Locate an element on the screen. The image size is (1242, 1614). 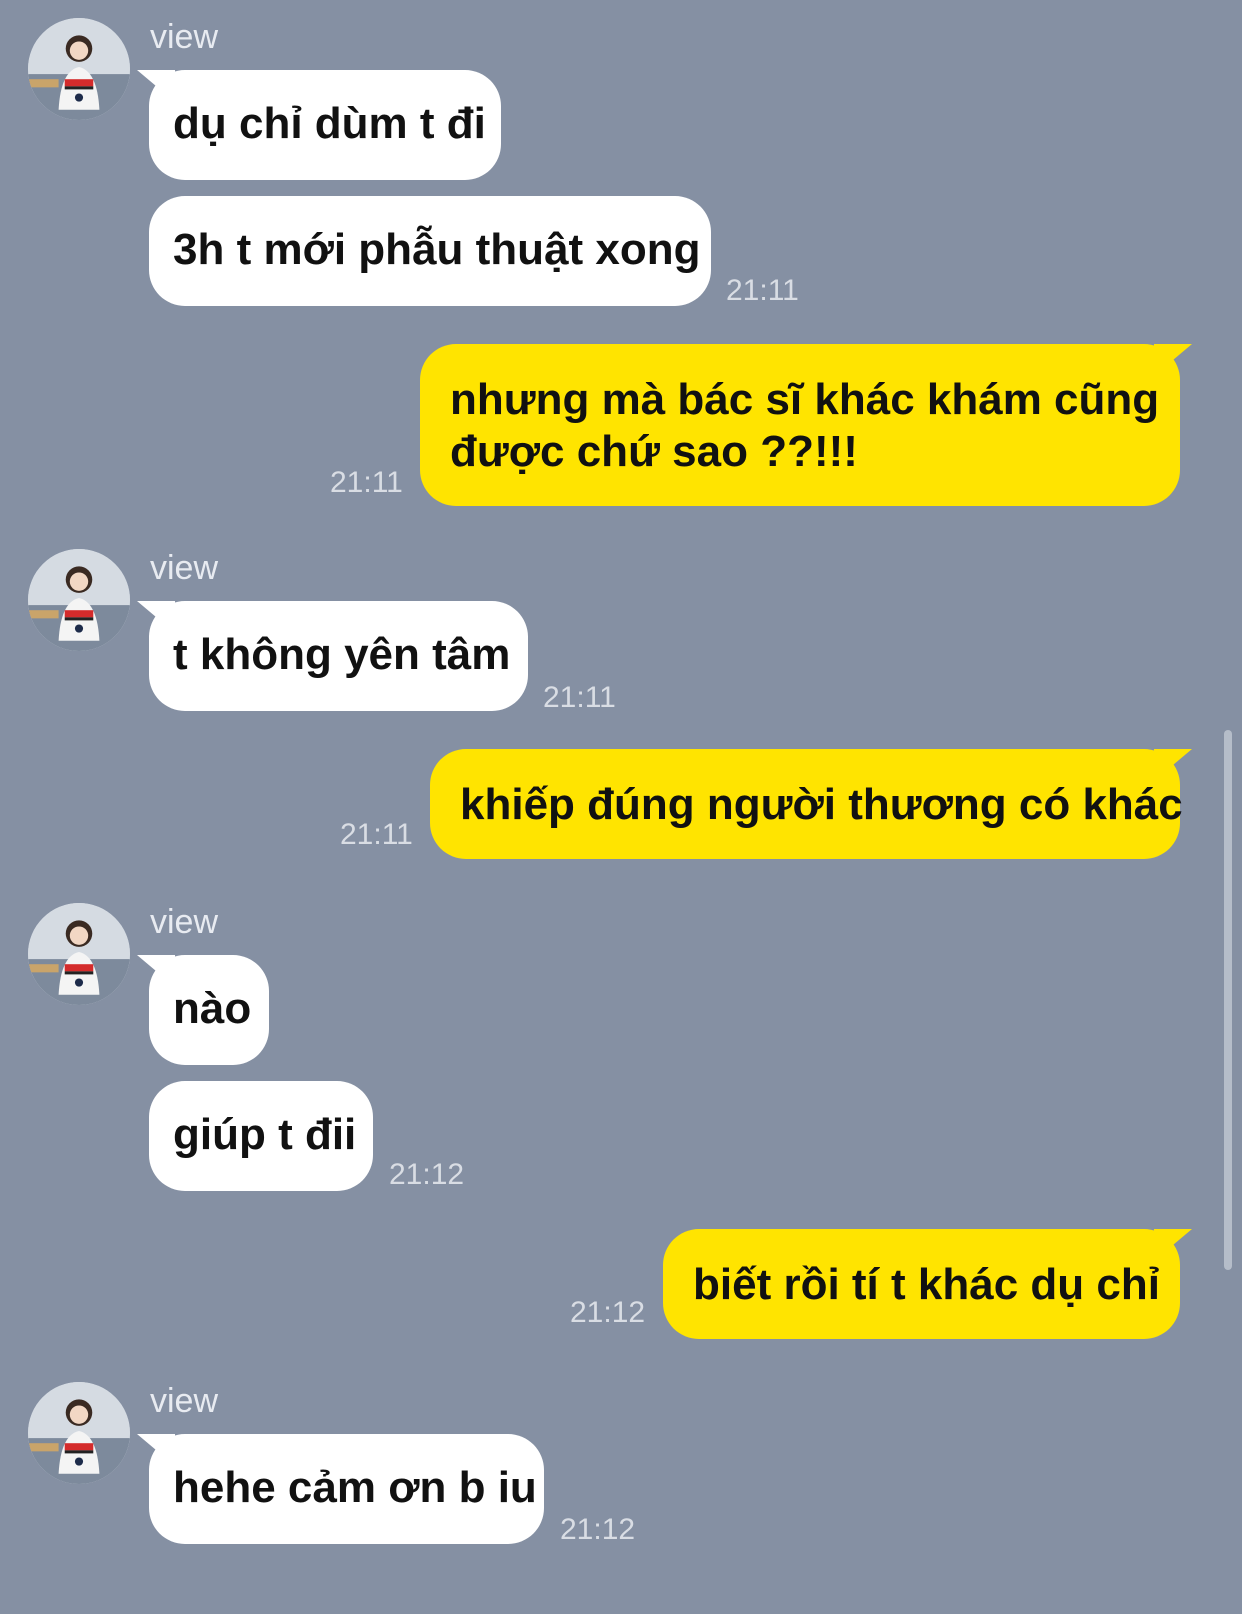
incoming-message-bubble: dụ chỉ dùm t đi is located at coordinates (325, 125).